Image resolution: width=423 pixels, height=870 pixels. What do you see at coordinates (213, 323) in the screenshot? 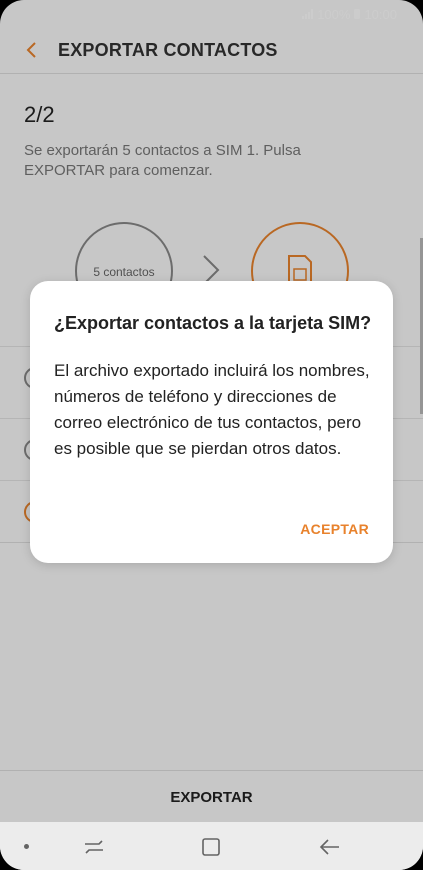
I see `dialog-title: ¿Exportar contactos a la tarjeta SIM?` at bounding box center [213, 323].